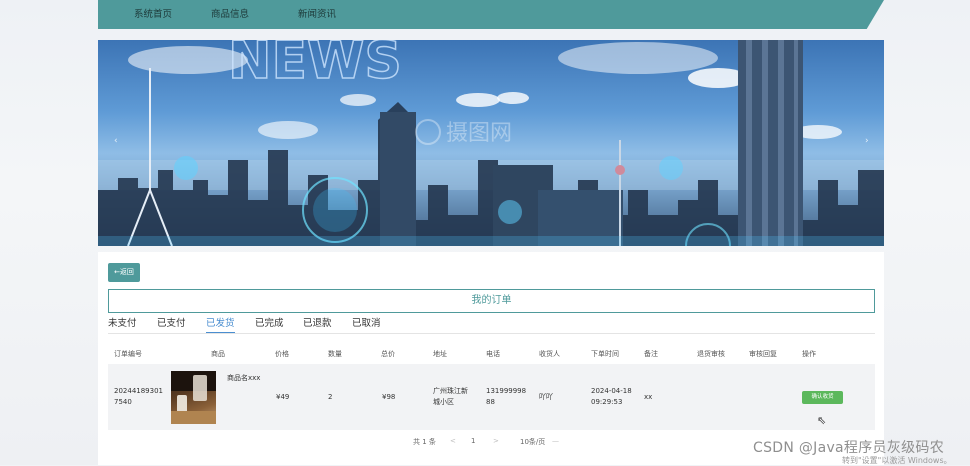 The image size is (970, 466). What do you see at coordinates (648, 397) in the screenshot?
I see `remark-value: xx` at bounding box center [648, 397].